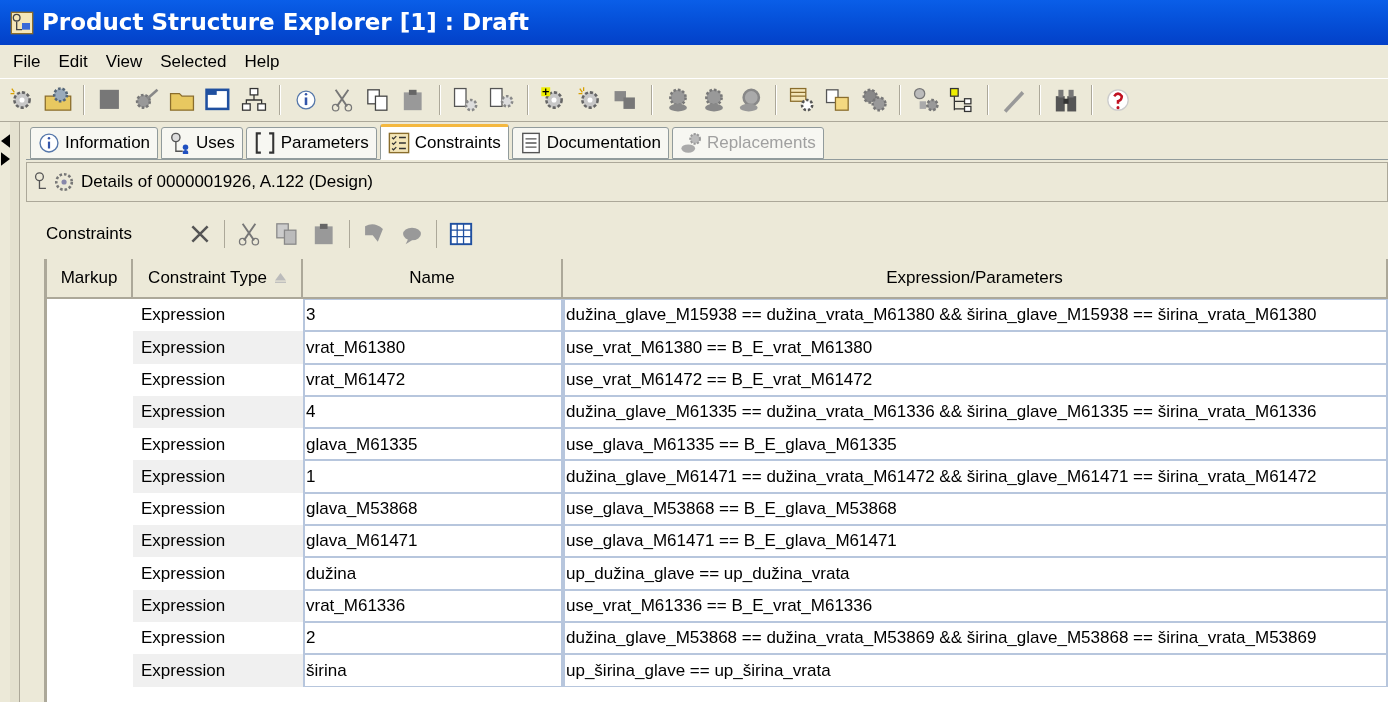 The image size is (1388, 702). Describe the element at coordinates (254, 100) in the screenshot. I see `hierarchy-icon` at that location.